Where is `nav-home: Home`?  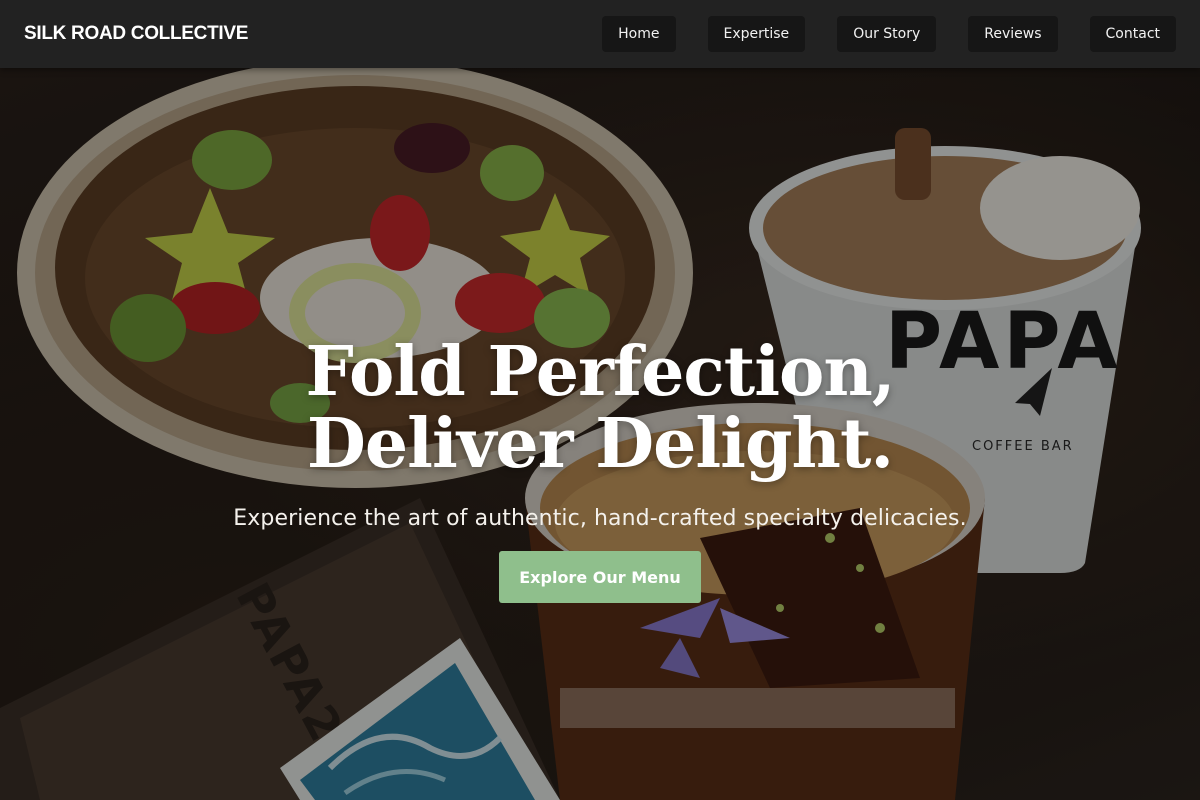 nav-home: Home is located at coordinates (639, 34).